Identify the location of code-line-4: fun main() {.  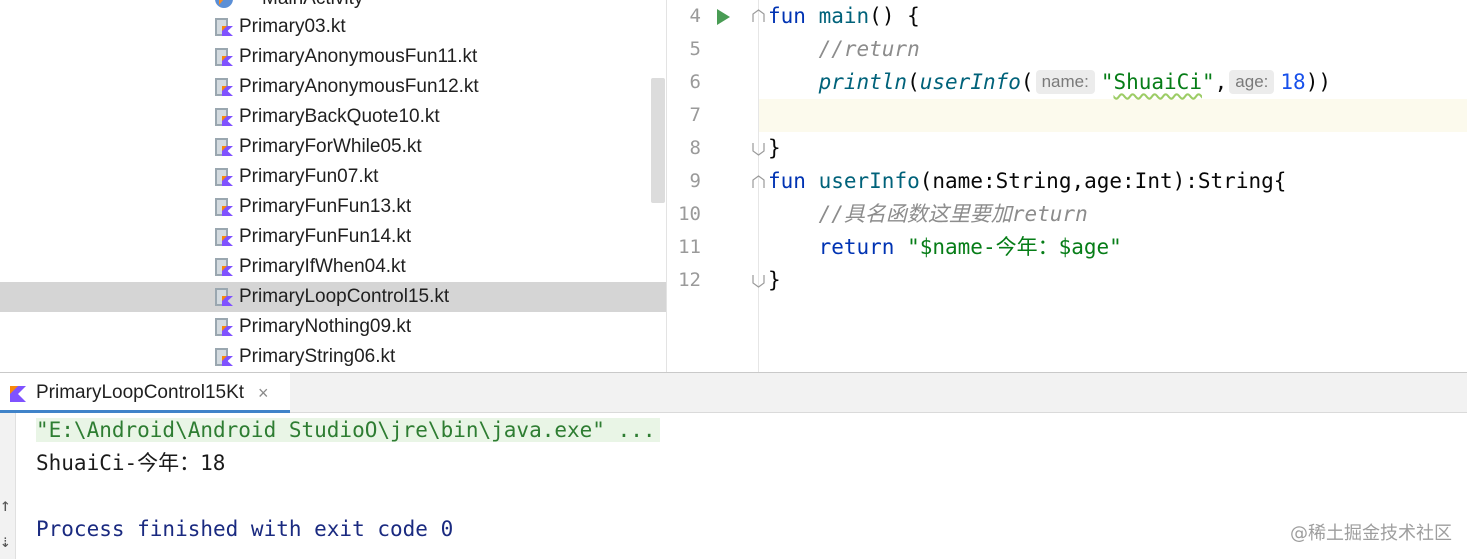
(844, 16).